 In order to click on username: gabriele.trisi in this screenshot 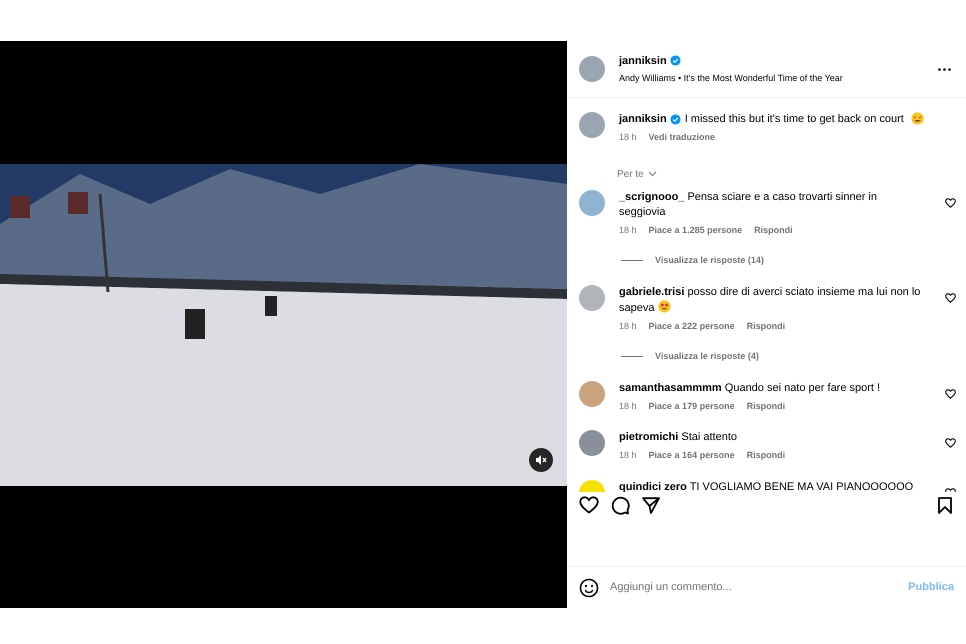, I will do `click(651, 292)`.